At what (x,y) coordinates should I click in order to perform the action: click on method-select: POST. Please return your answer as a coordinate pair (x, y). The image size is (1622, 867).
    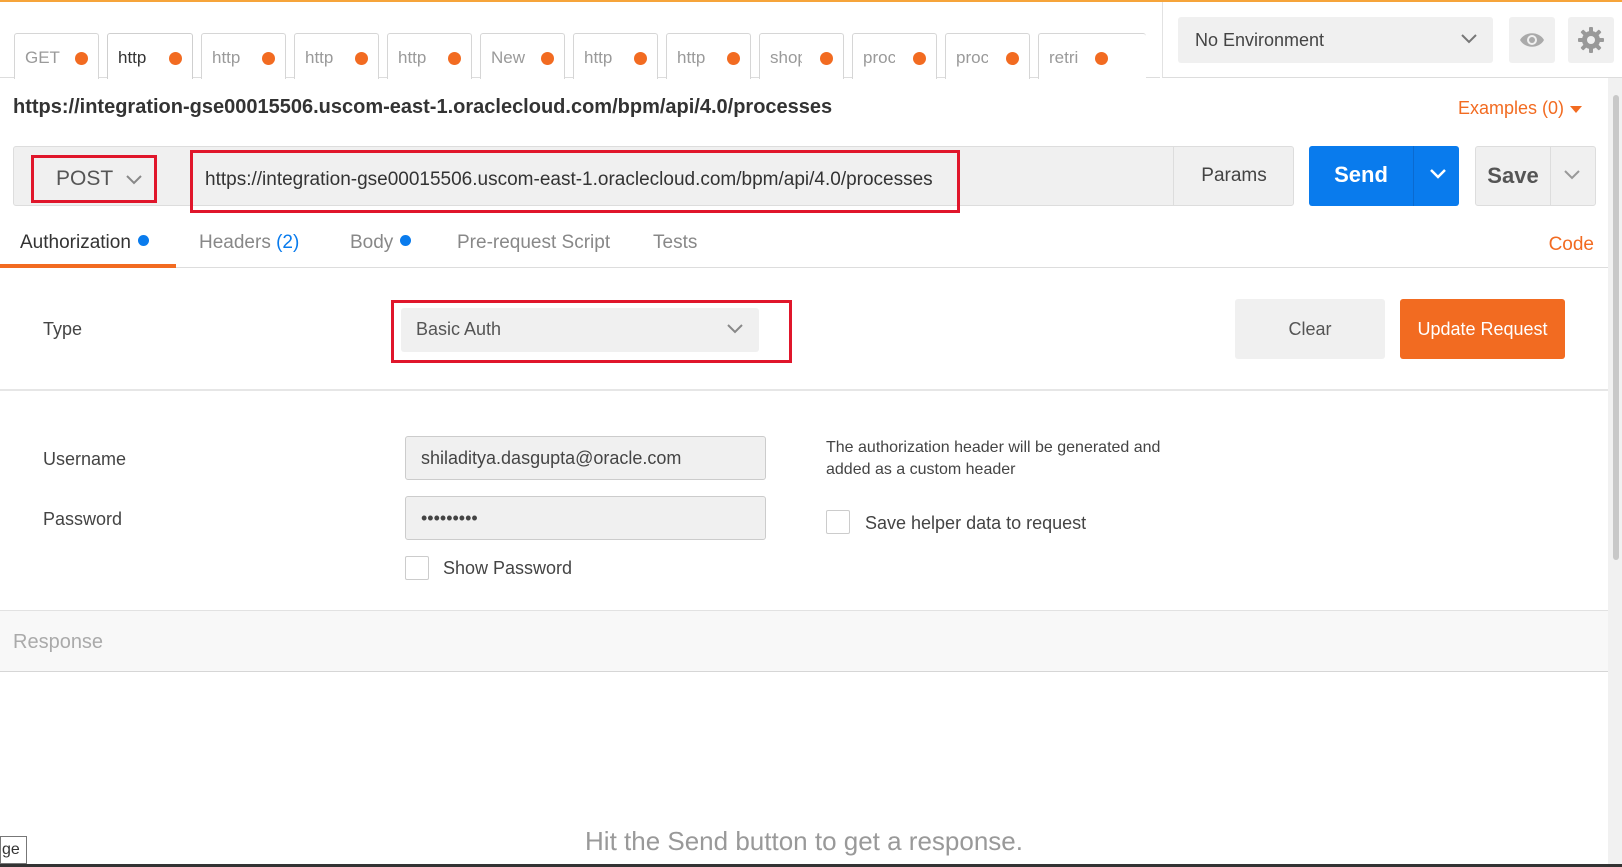
    Looking at the image, I should click on (94, 179).